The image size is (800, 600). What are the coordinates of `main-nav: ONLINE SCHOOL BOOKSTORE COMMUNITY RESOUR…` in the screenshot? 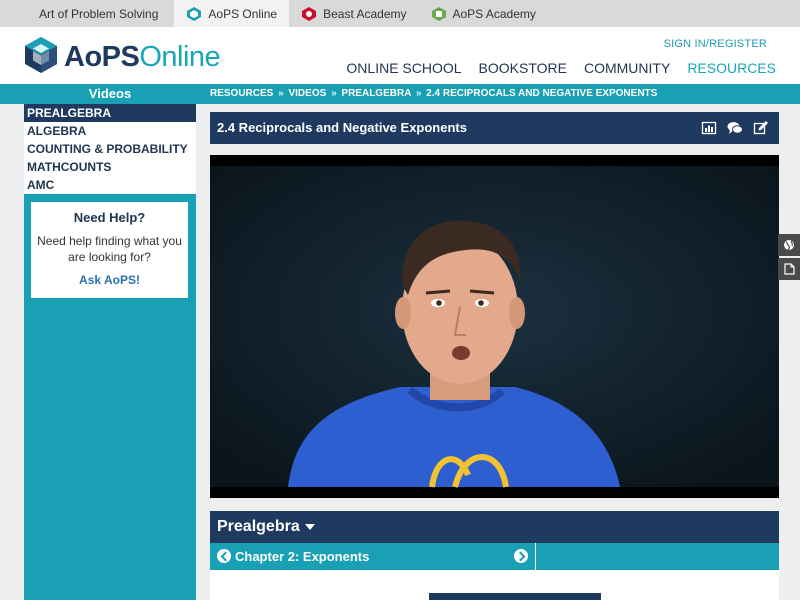 It's located at (561, 68).